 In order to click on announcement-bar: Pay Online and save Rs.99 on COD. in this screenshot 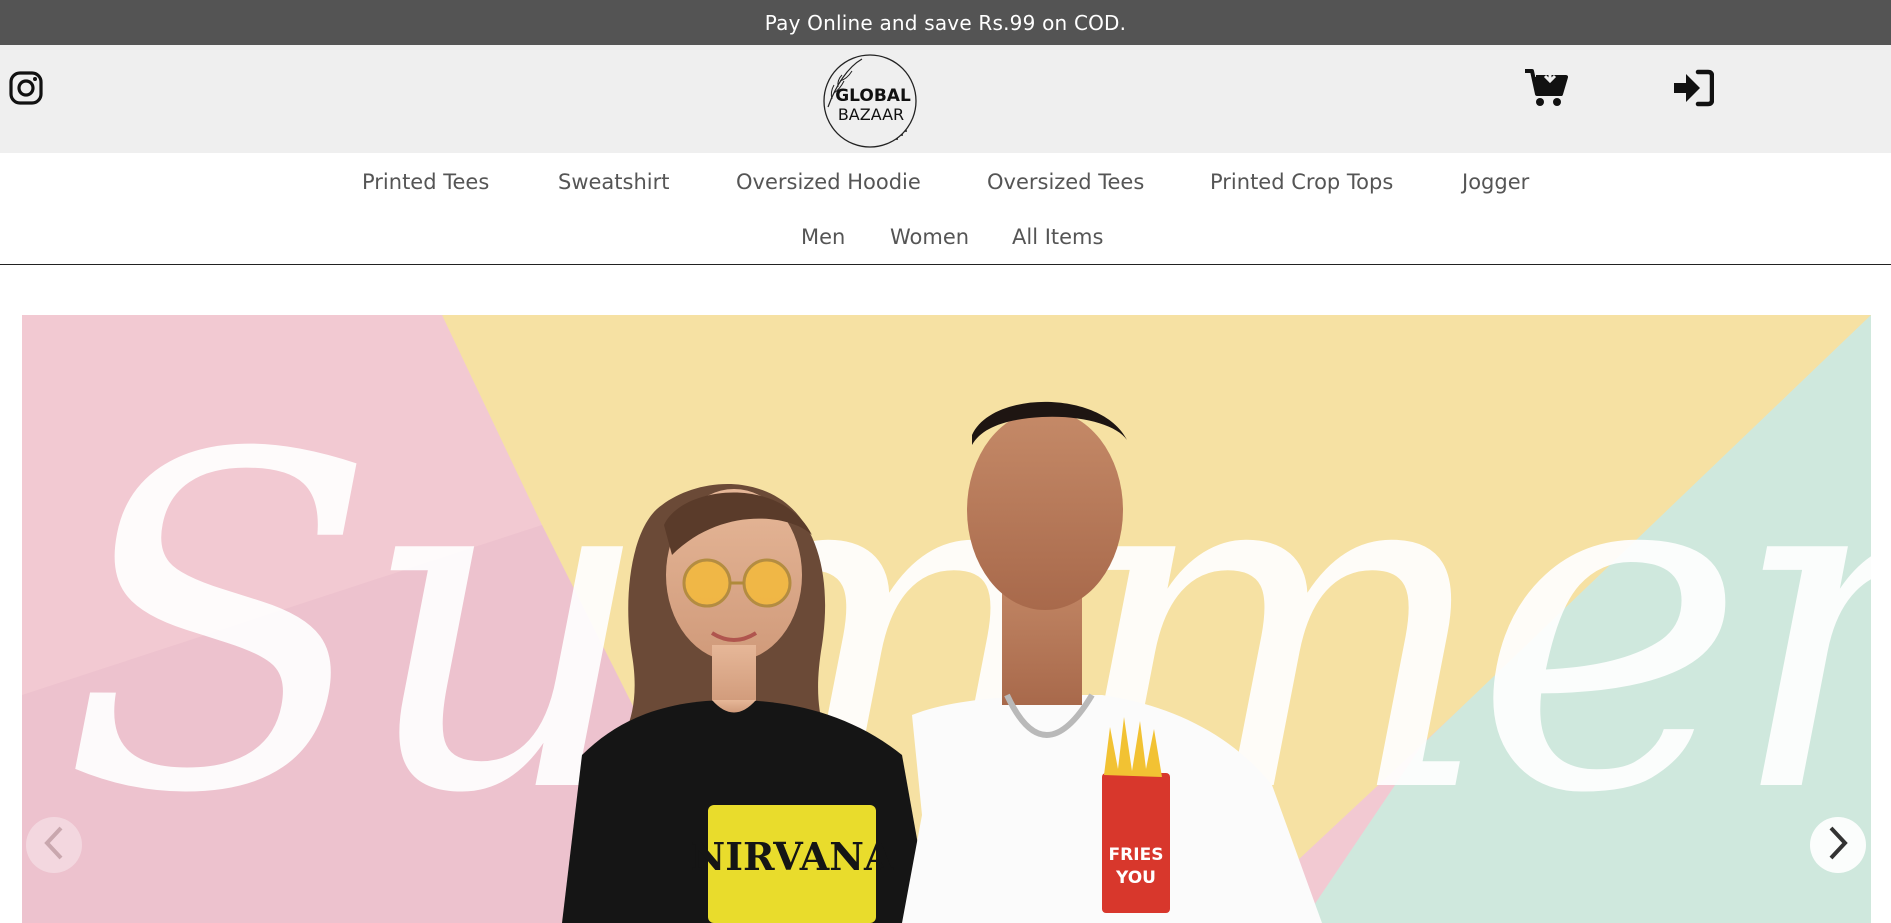, I will do `click(945, 22)`.